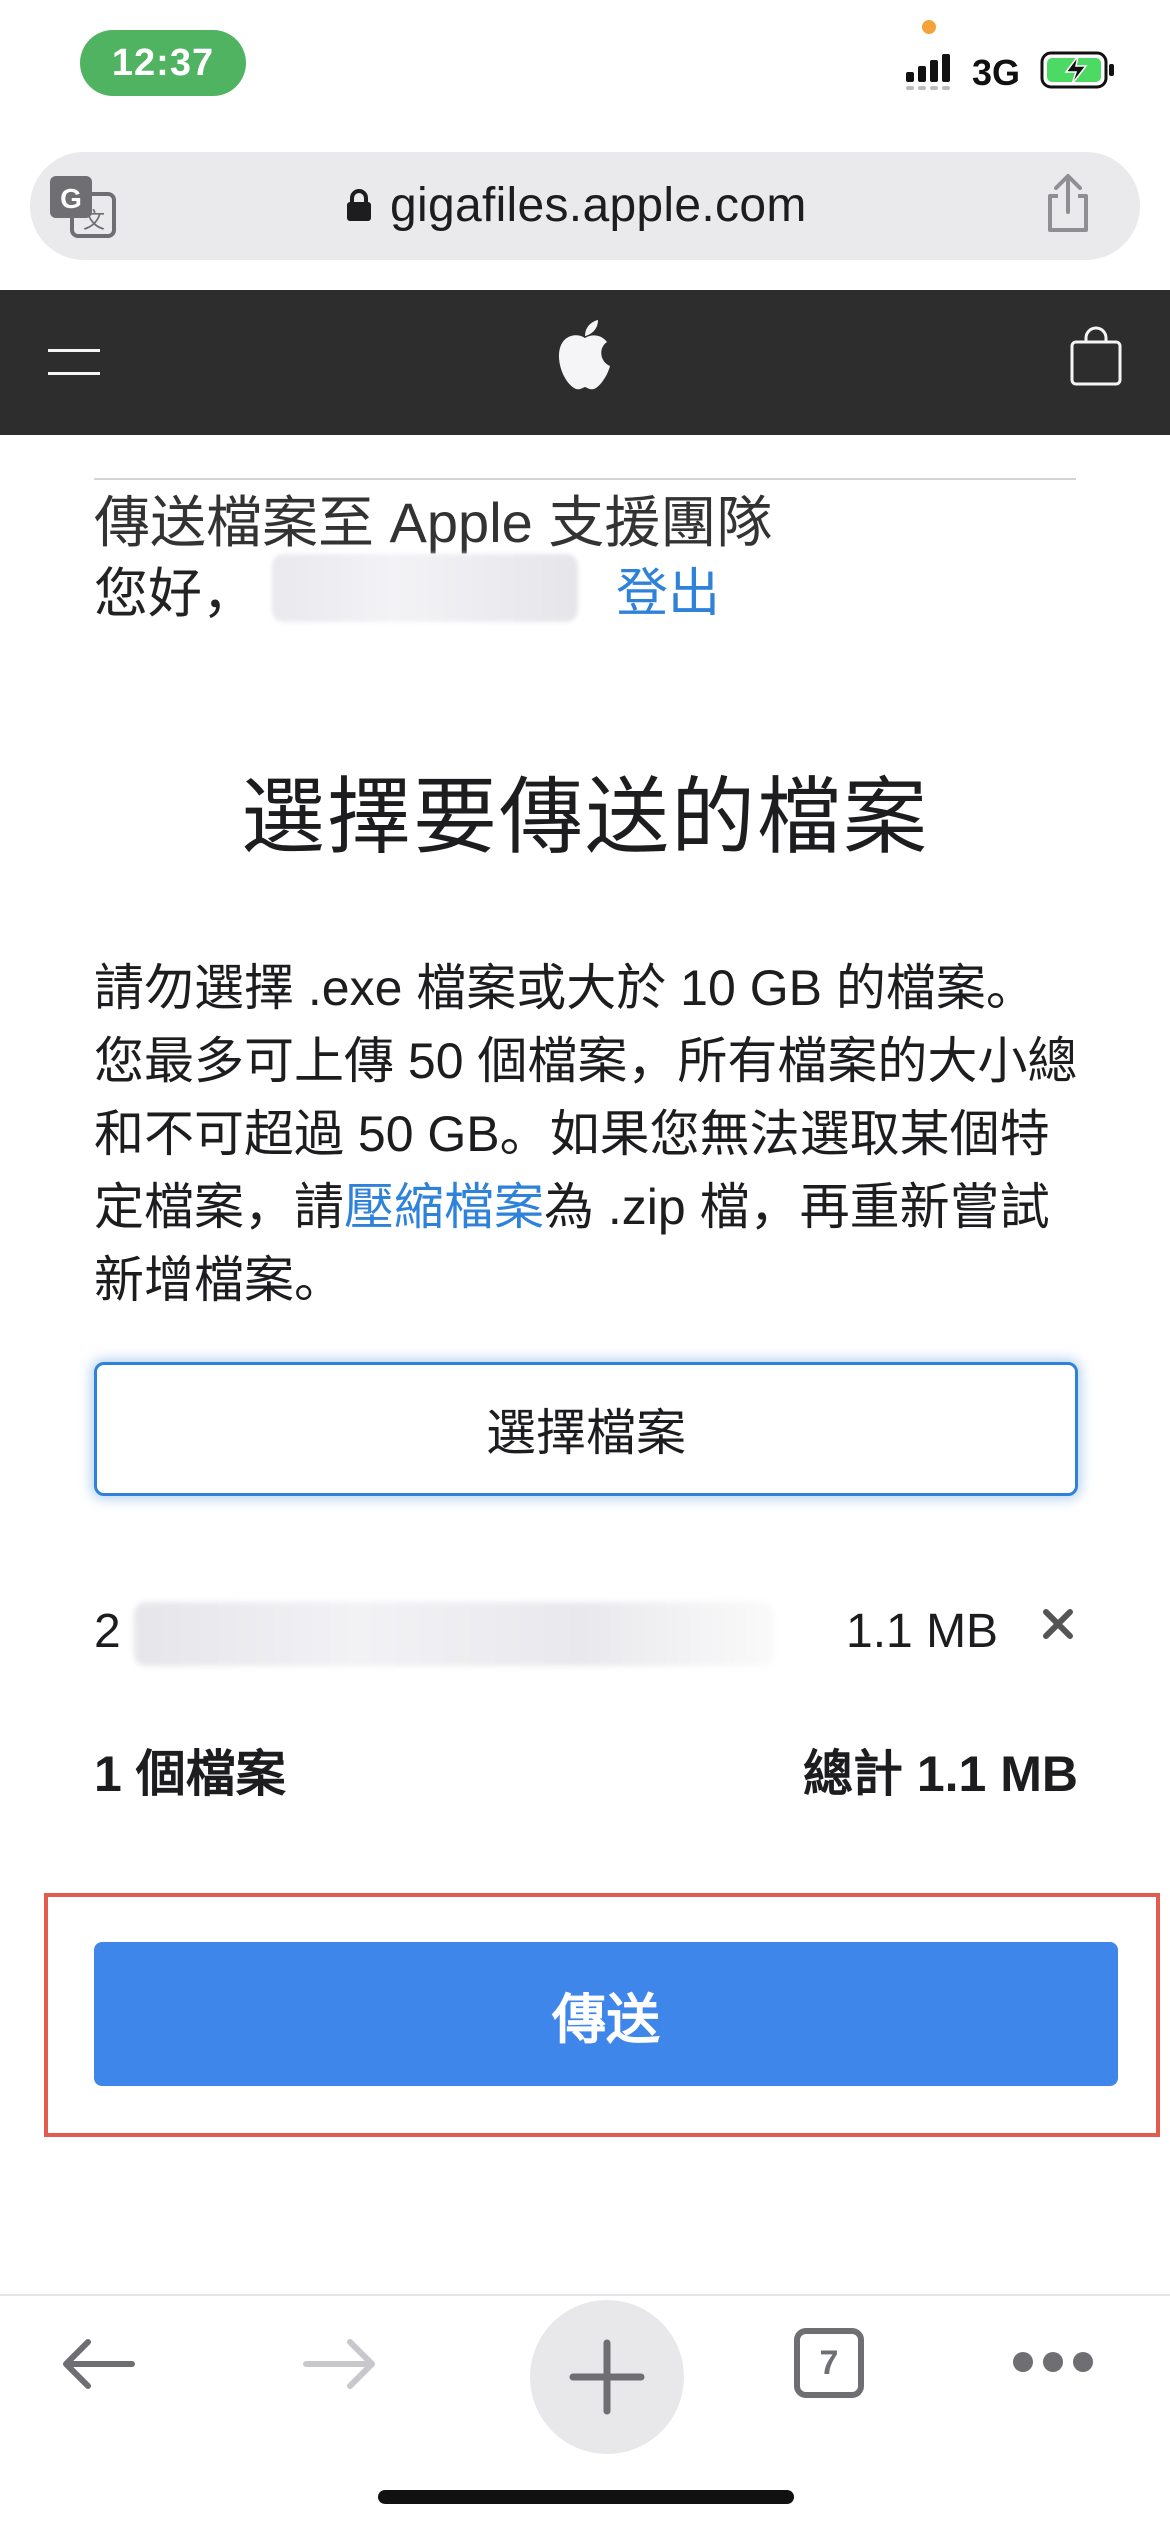 The height and width of the screenshot is (2532, 1170). I want to click on svg-text: 文, so click(94, 221).